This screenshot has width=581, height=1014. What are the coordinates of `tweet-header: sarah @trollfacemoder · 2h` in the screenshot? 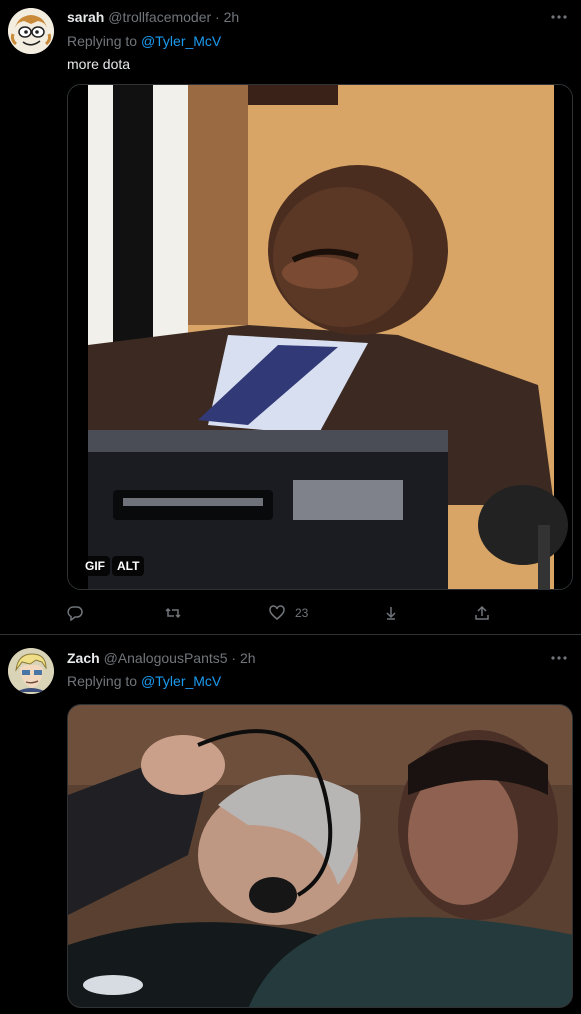 It's located at (153, 17).